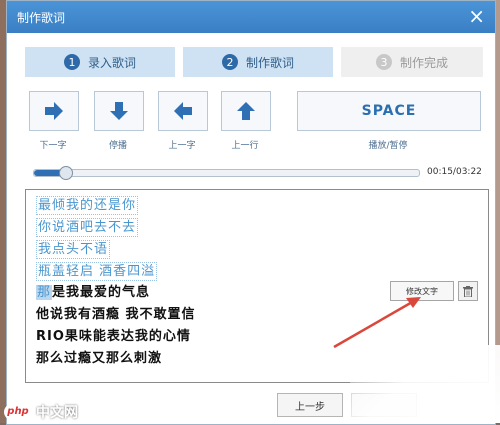 The image size is (500, 425). What do you see at coordinates (18, 411) in the screenshot?
I see `watermark-logo: php` at bounding box center [18, 411].